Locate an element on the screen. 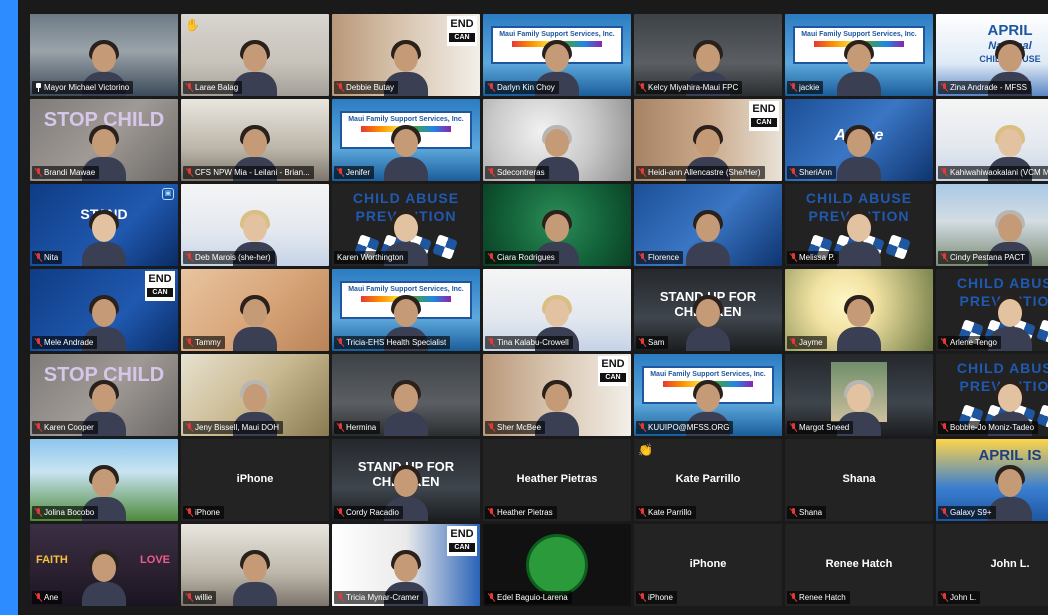  participant-tile-marois: Deb Marois (she-her) is located at coordinates (255, 225).